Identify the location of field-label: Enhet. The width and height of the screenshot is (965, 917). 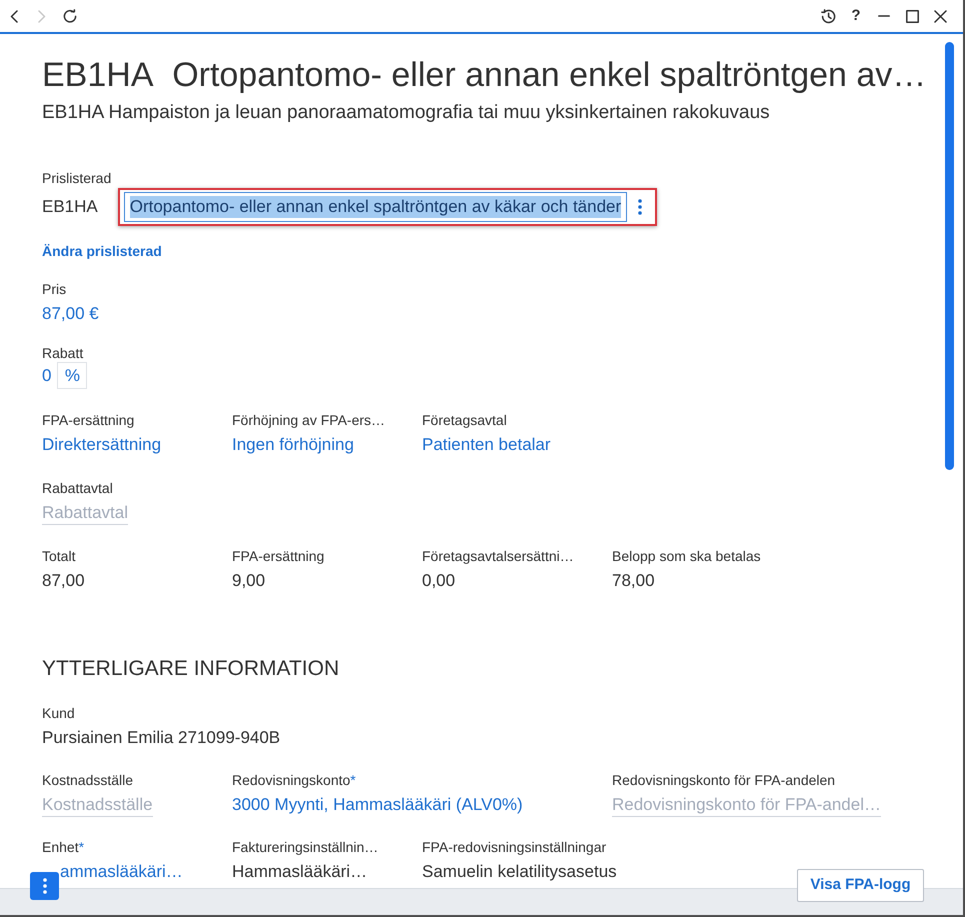
(60, 847).